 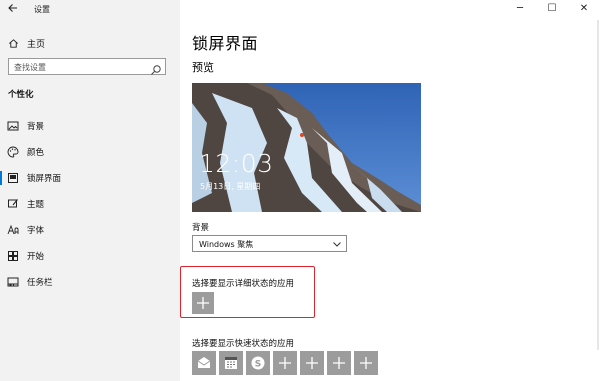 I want to click on close-button: ✕, so click(x=584, y=9).